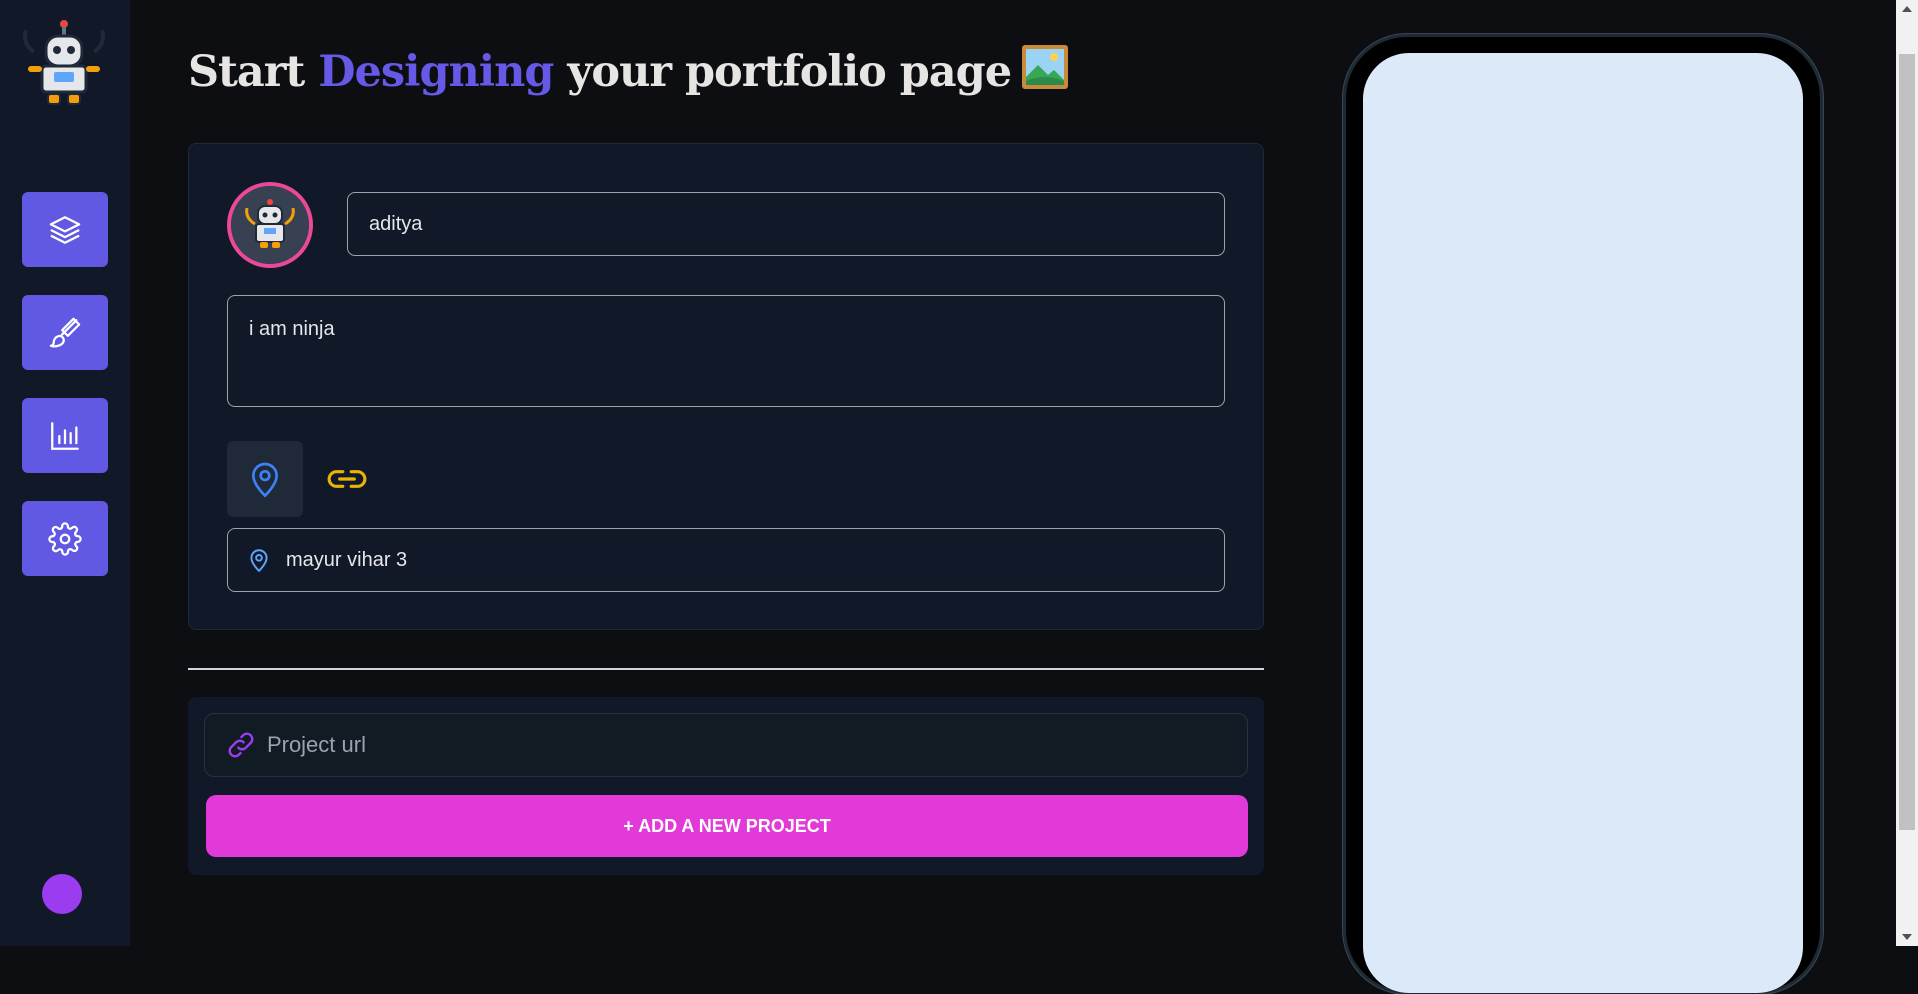  I want to click on title-part-1: Start, so click(253, 72).